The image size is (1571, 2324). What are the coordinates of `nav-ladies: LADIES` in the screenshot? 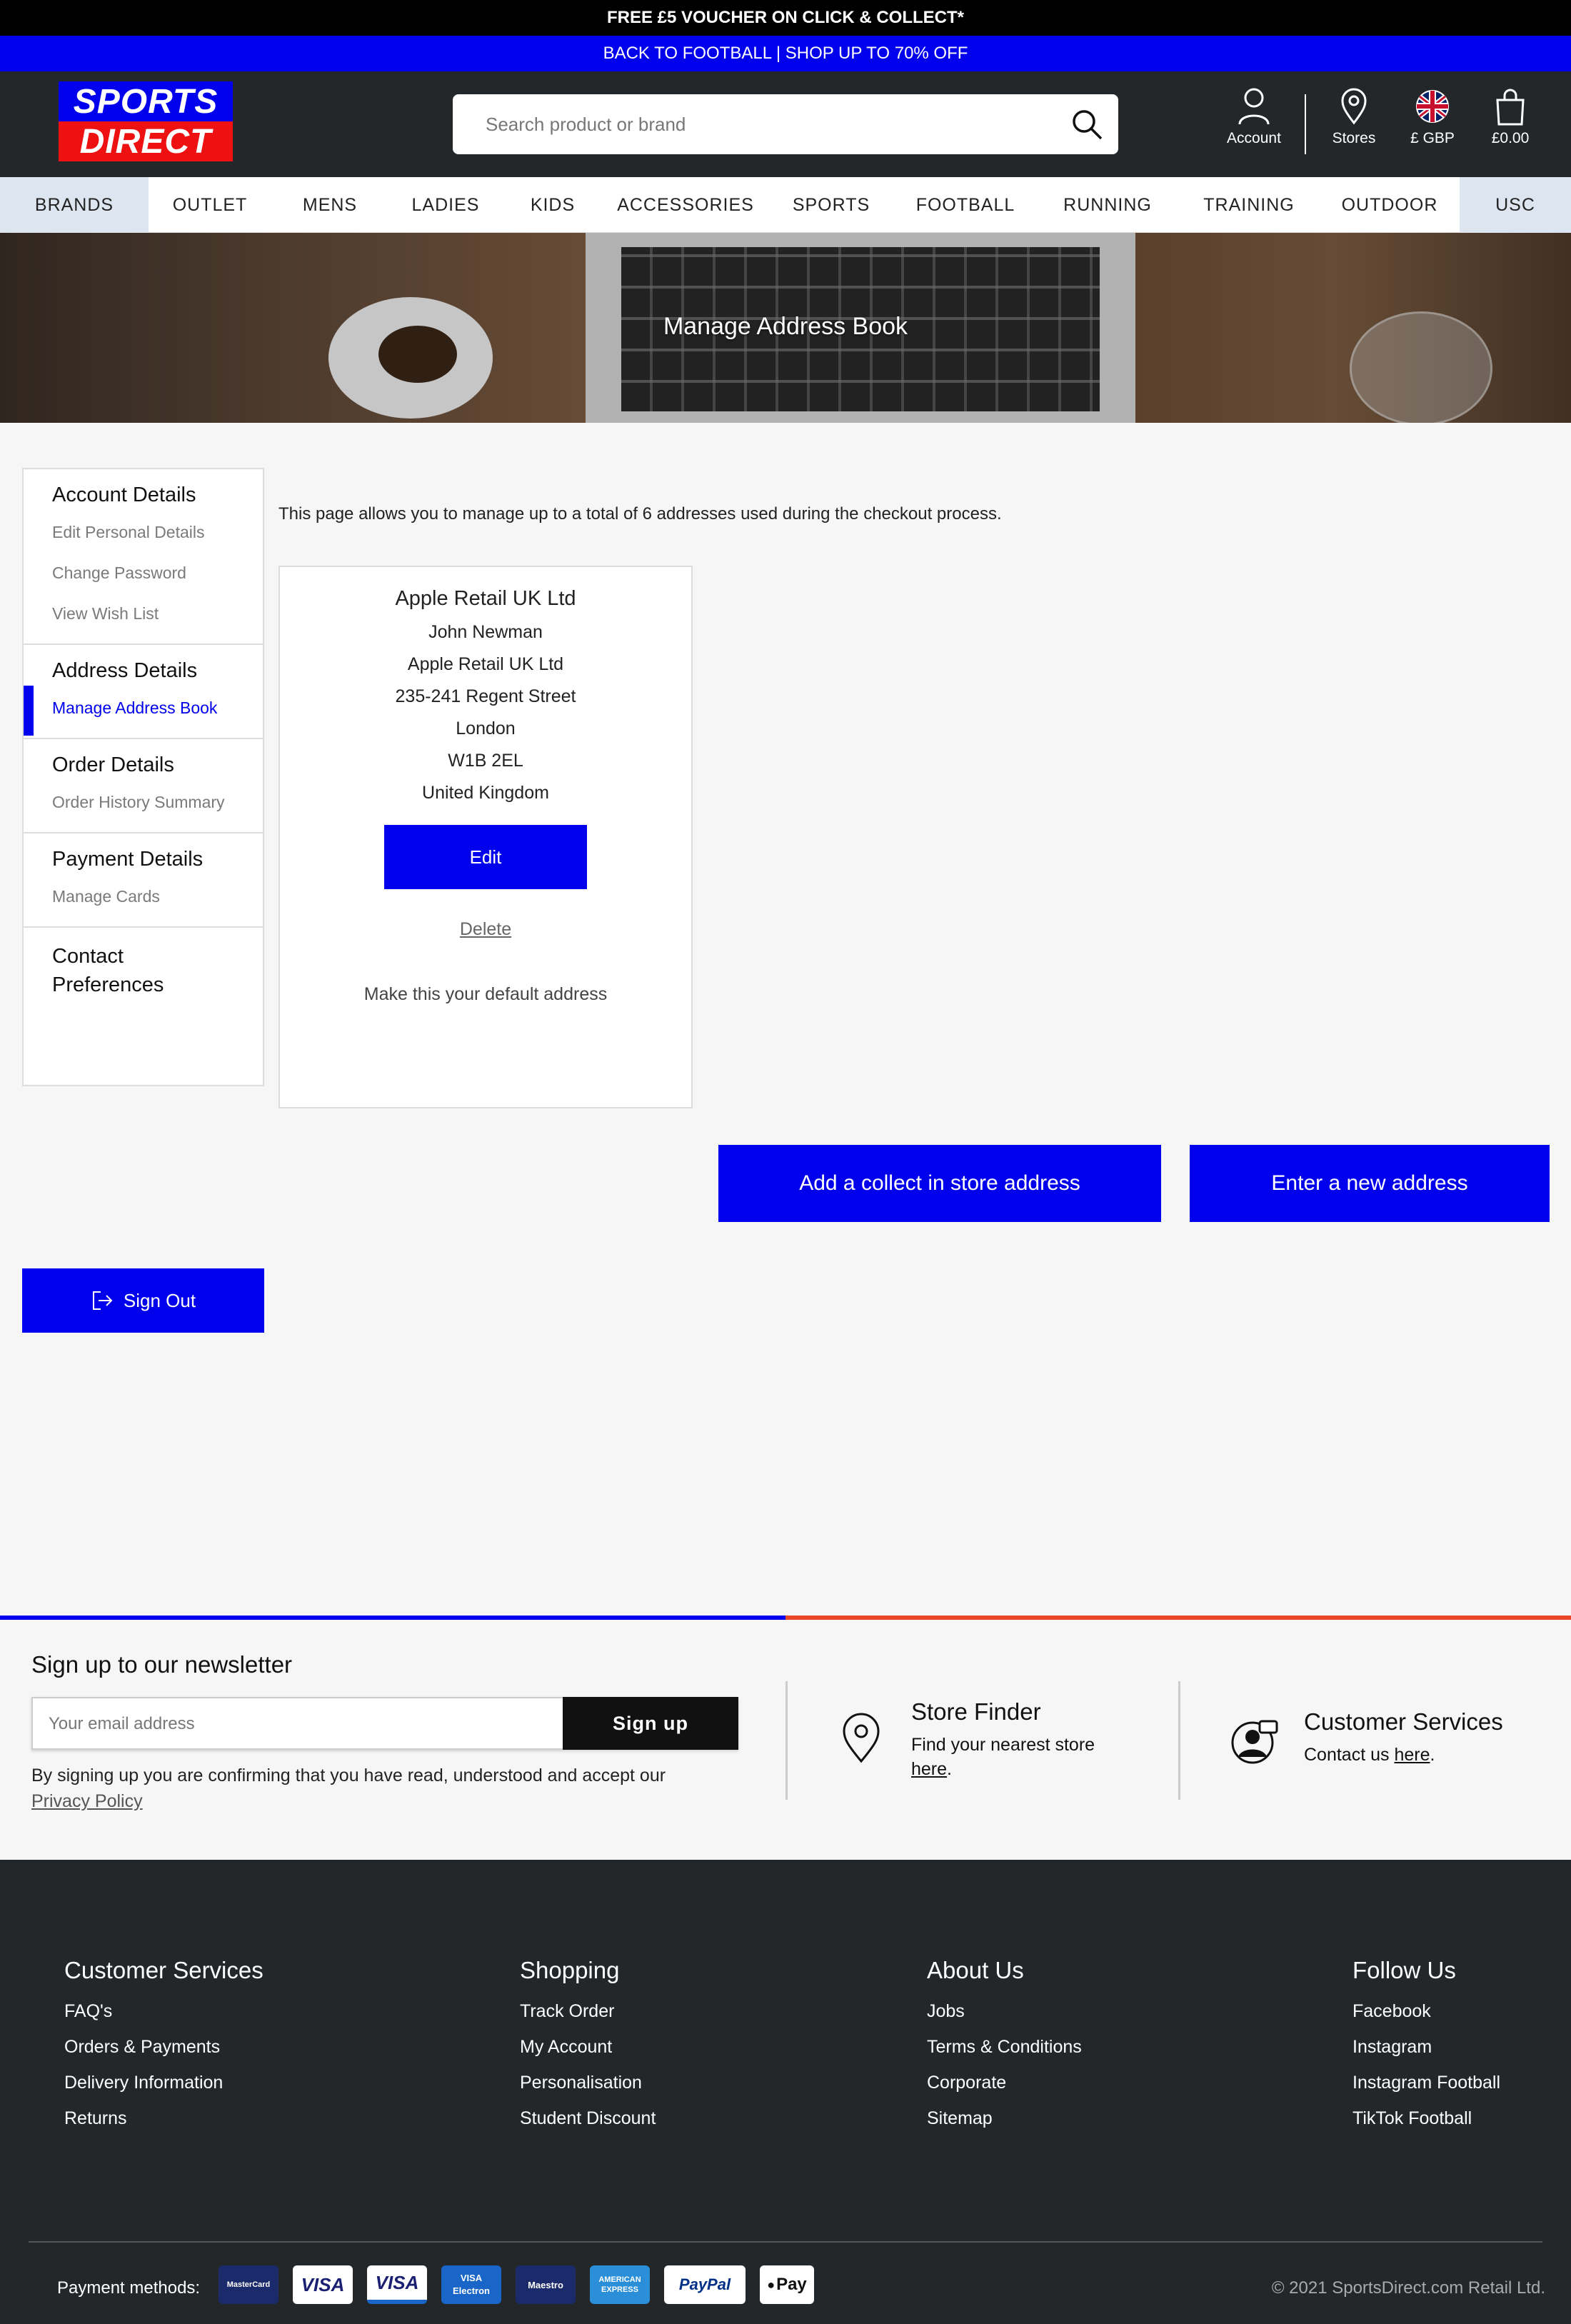 It's located at (445, 205).